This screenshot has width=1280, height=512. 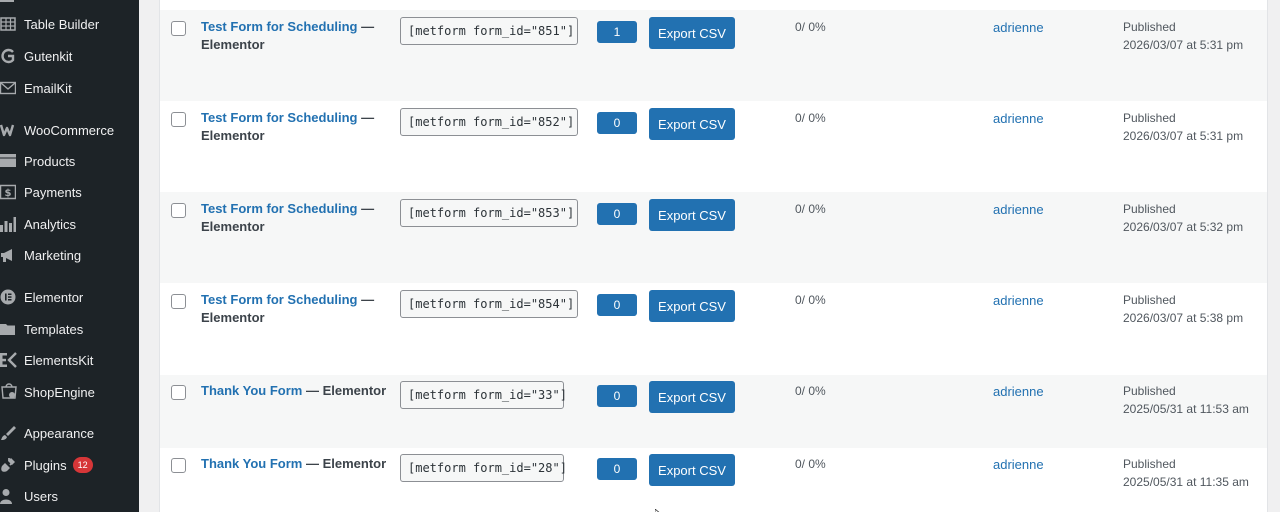 I want to click on sidebar-item-shopengine: ShopEngine, so click(x=69, y=392).